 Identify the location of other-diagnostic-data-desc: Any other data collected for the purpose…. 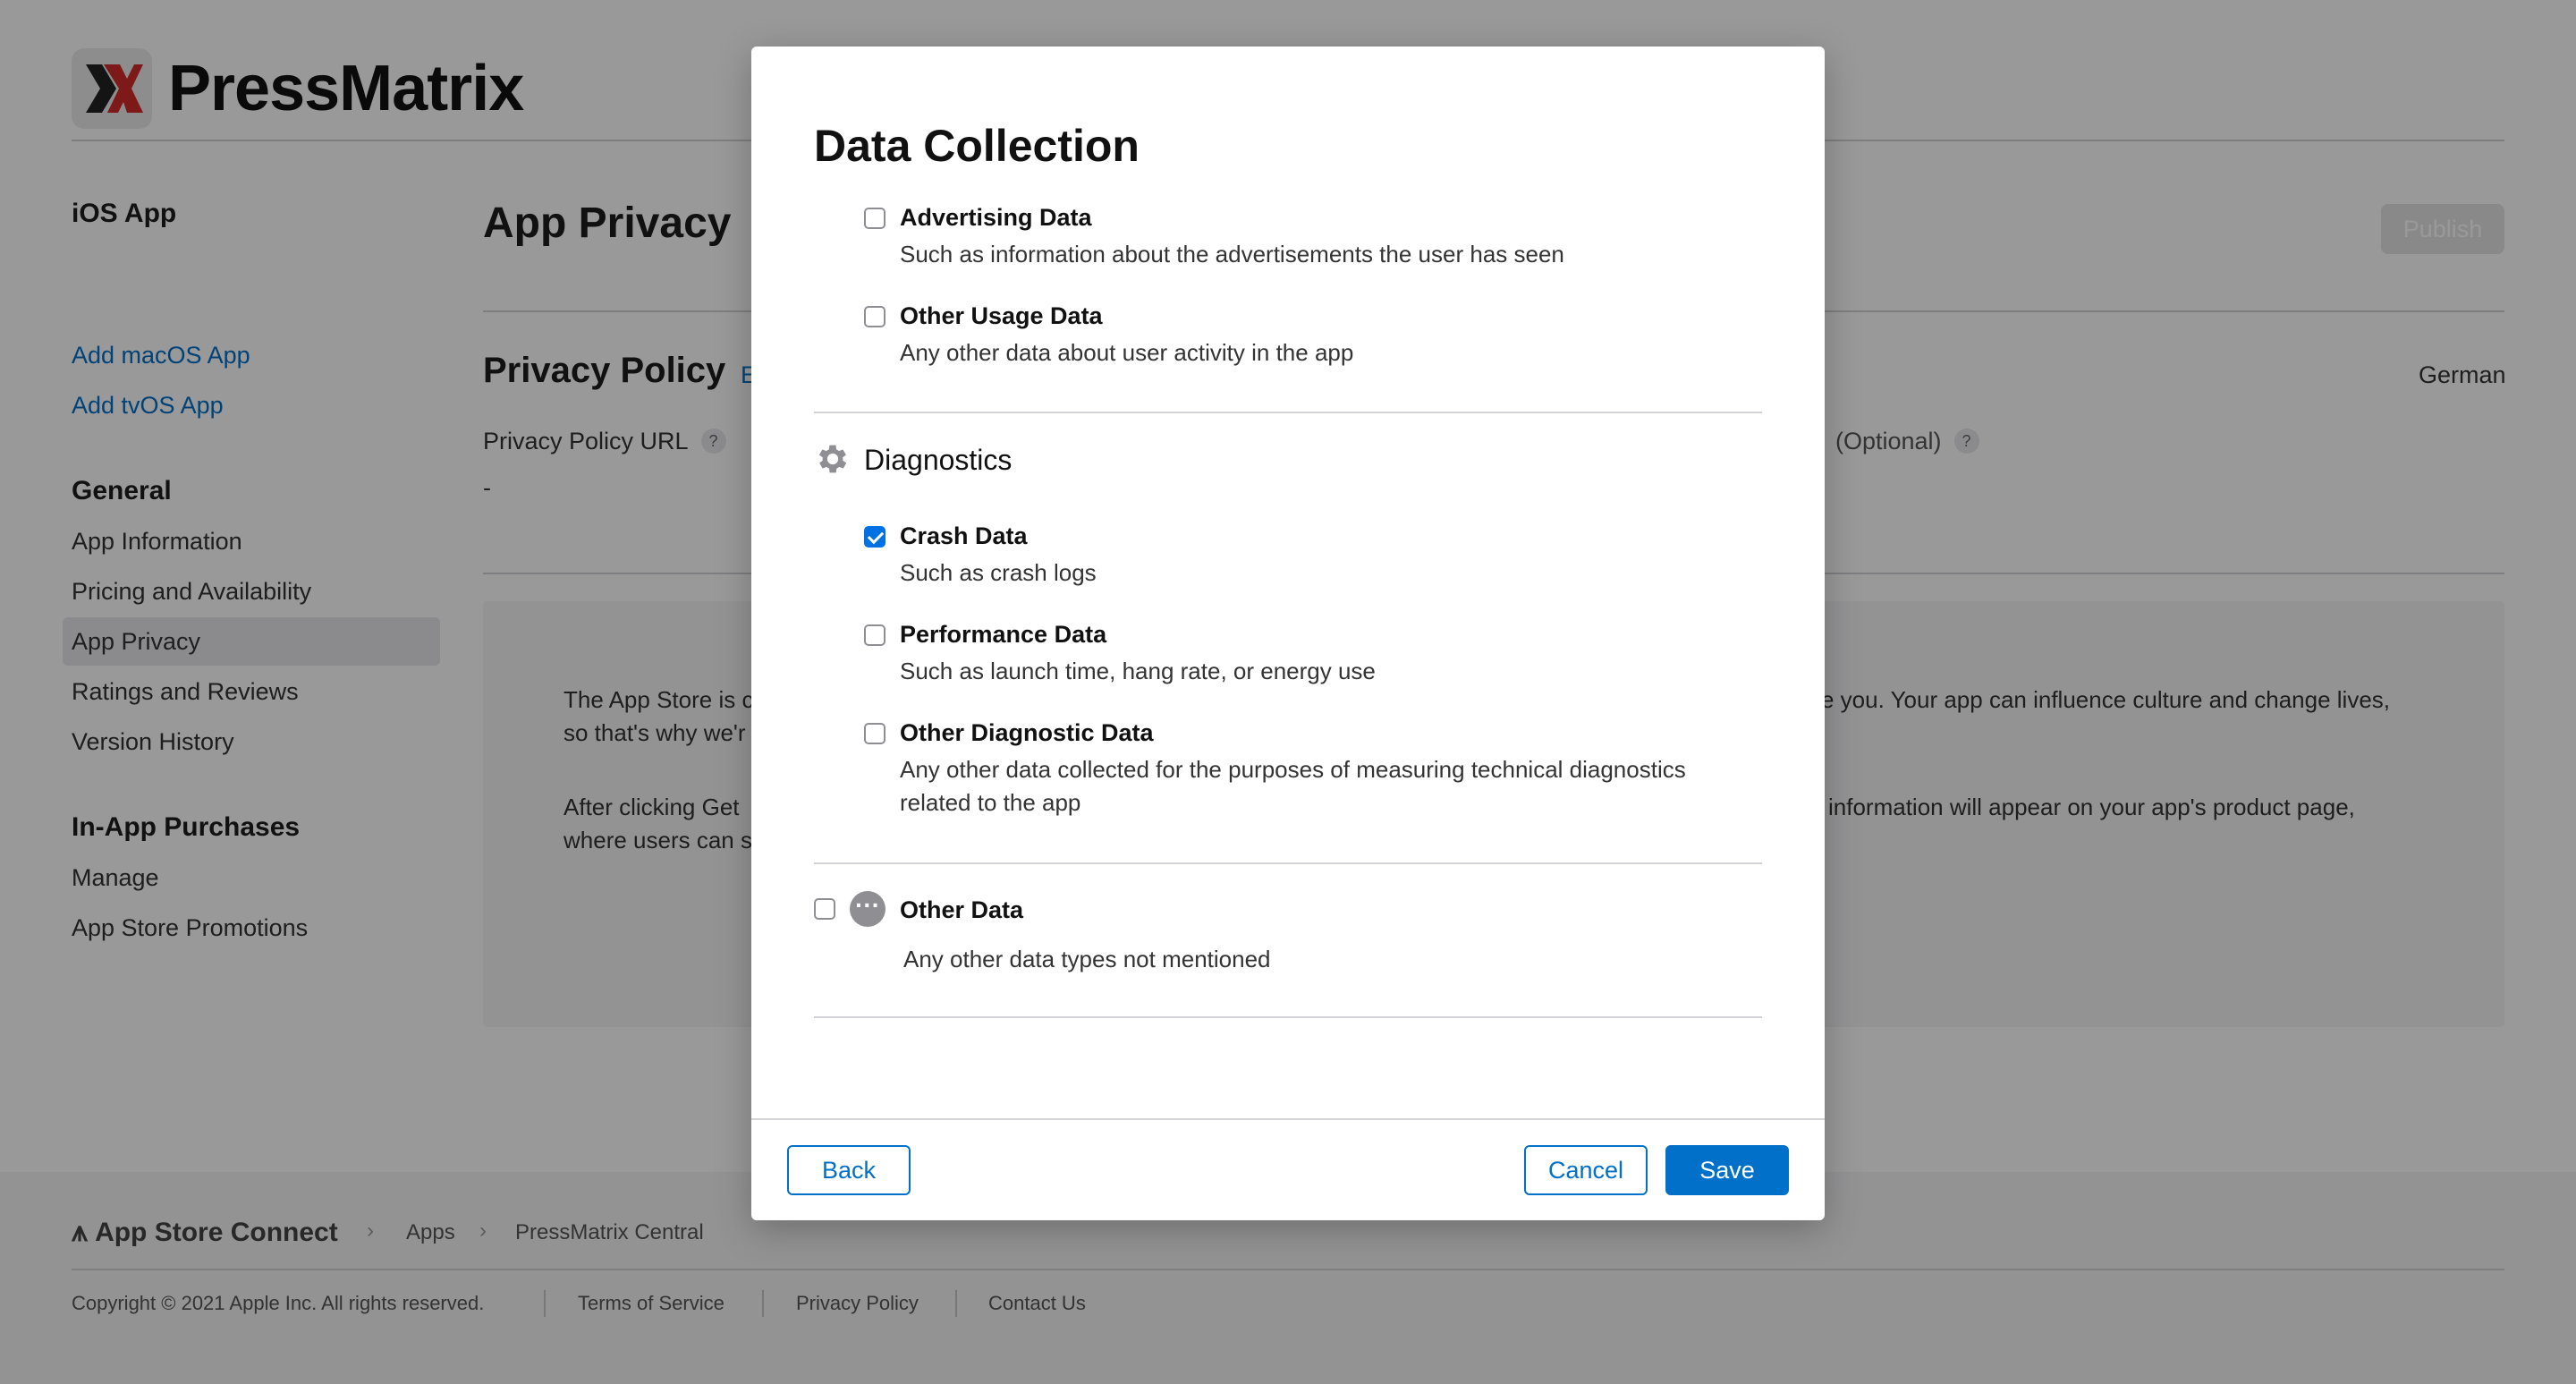
(1293, 786).